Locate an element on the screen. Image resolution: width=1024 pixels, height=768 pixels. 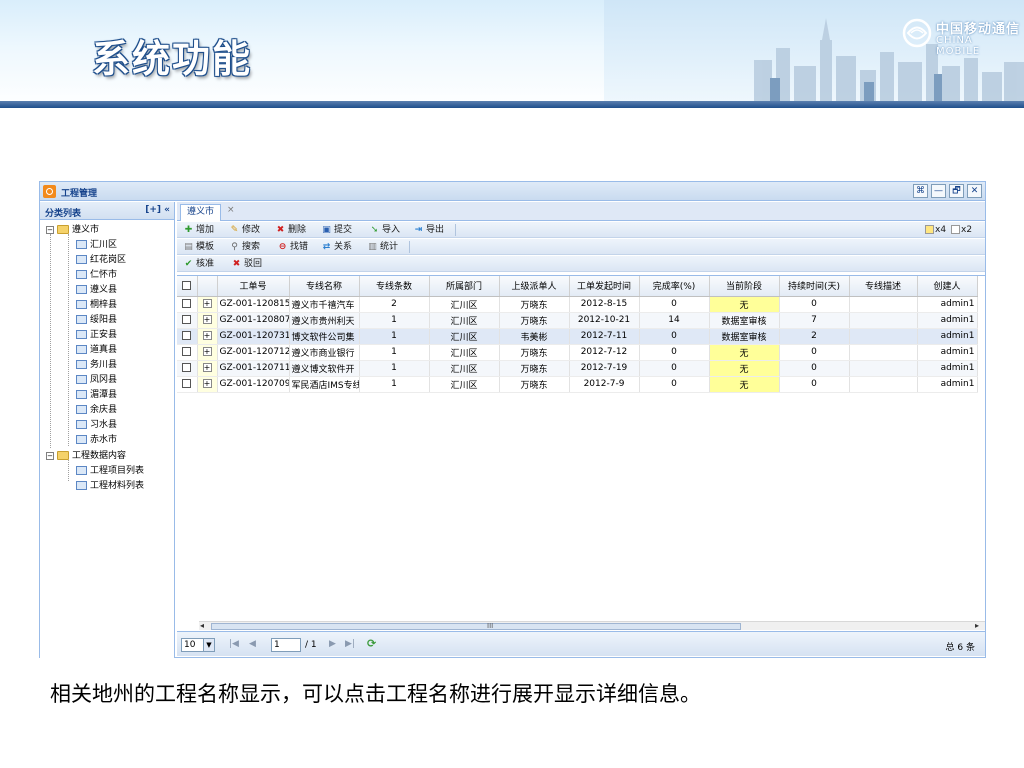
tab-close-icon: × is located at coordinates (231, 210).